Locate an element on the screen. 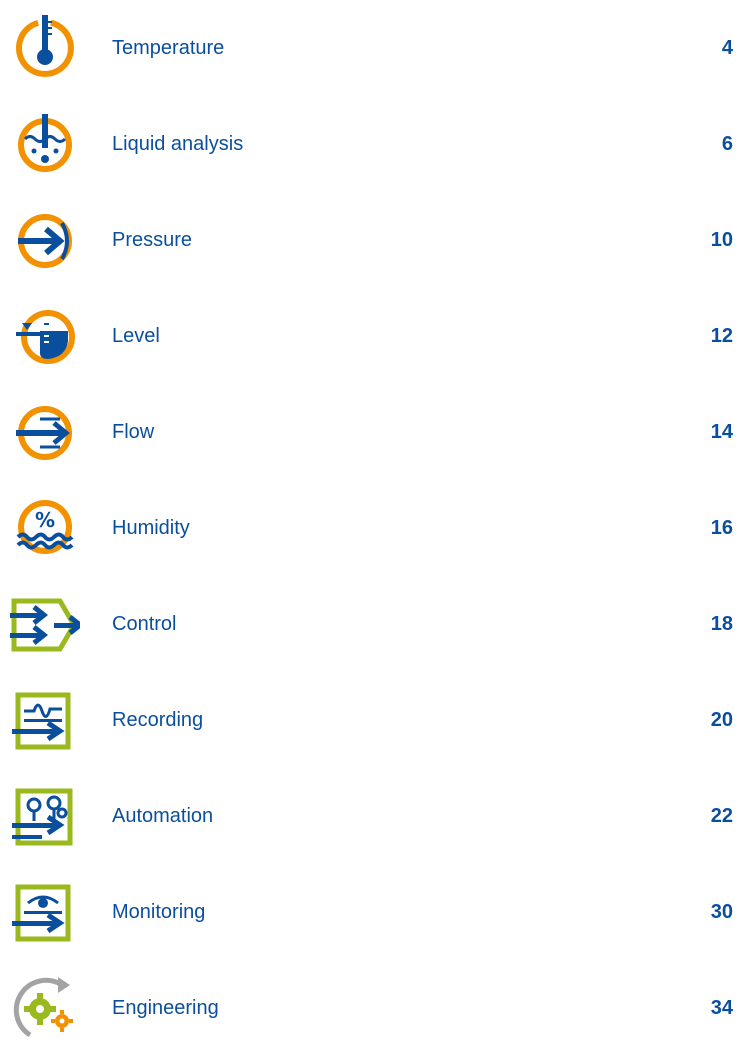 This screenshot has width=746, height=1043. liquid-analysis-icon is located at coordinates (45, 144).